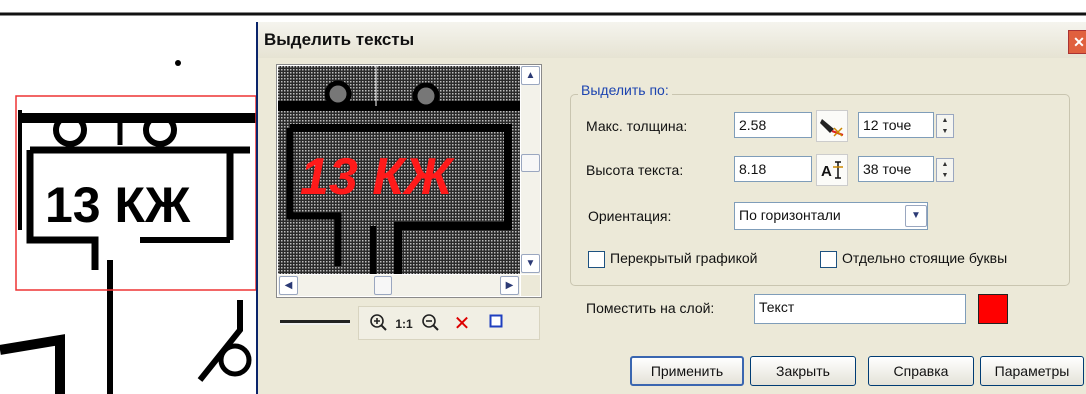  Describe the element at coordinates (399, 285) in the screenshot. I see `horizontal-scrollbar: ◀ ▶` at that location.